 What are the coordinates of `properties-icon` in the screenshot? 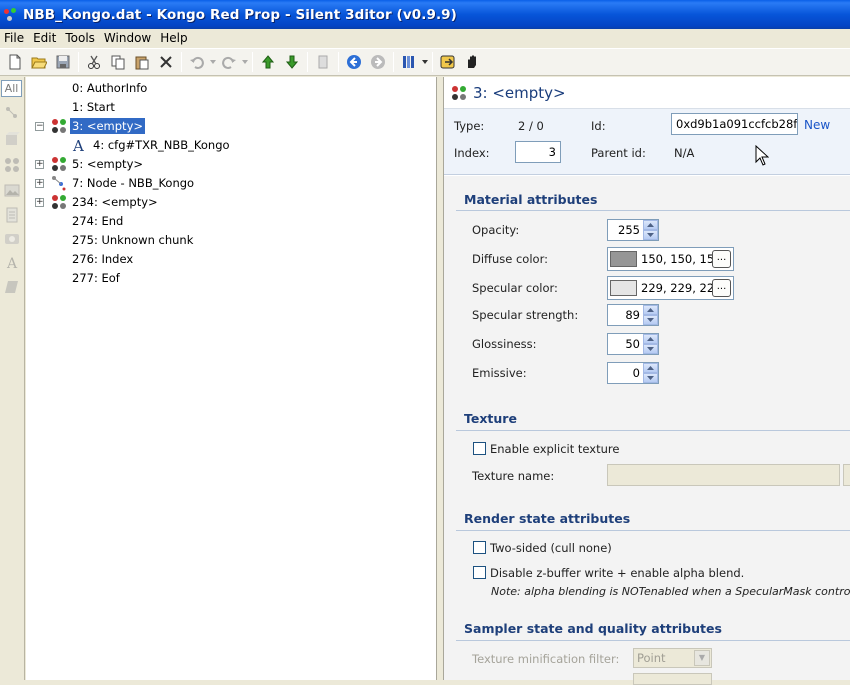 It's located at (323, 62).